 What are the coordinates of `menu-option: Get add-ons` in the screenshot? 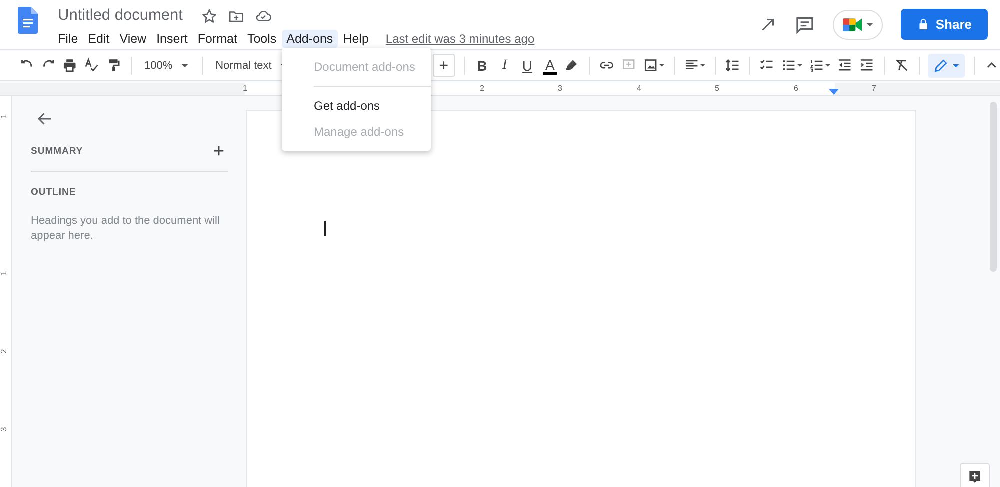 It's located at (356, 106).